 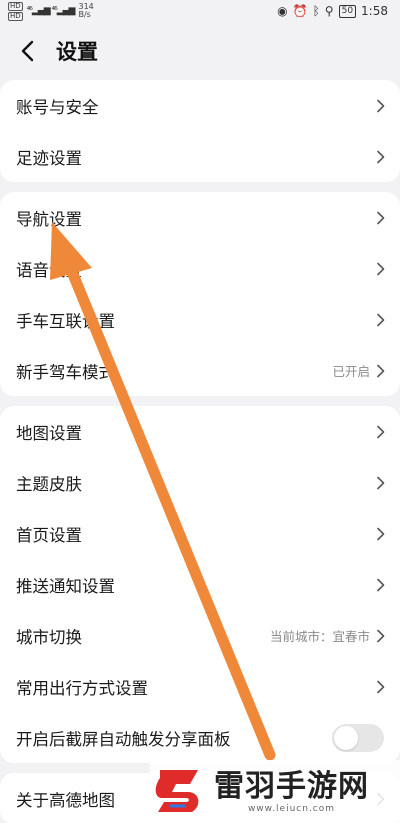 I want to click on settings-row-label: 新手驾车模式, so click(x=65, y=372).